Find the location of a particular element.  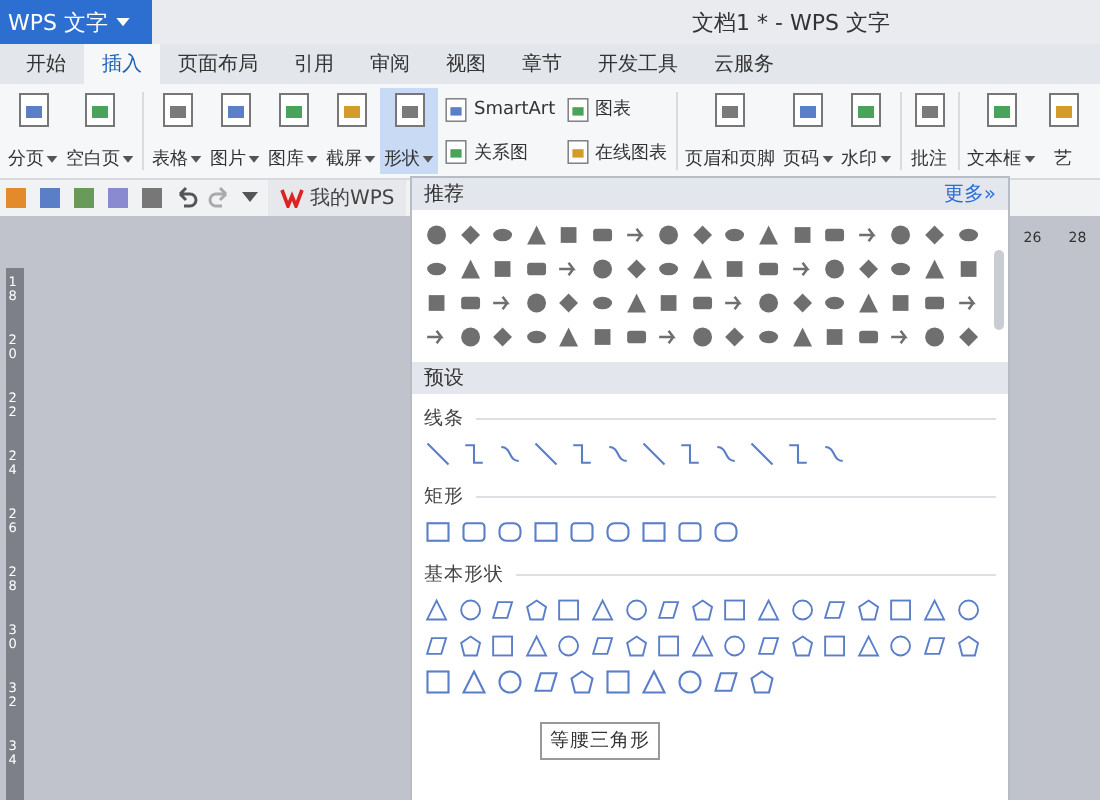

ribbon-button: 批注 is located at coordinates (929, 131).